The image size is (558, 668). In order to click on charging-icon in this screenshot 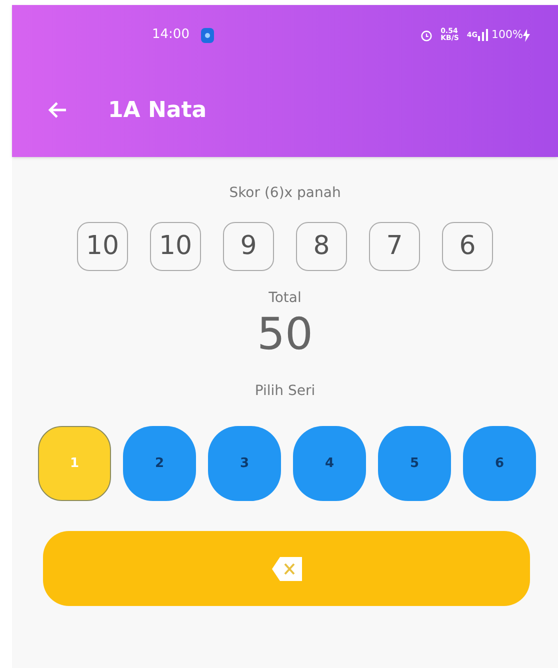, I will do `click(526, 35)`.